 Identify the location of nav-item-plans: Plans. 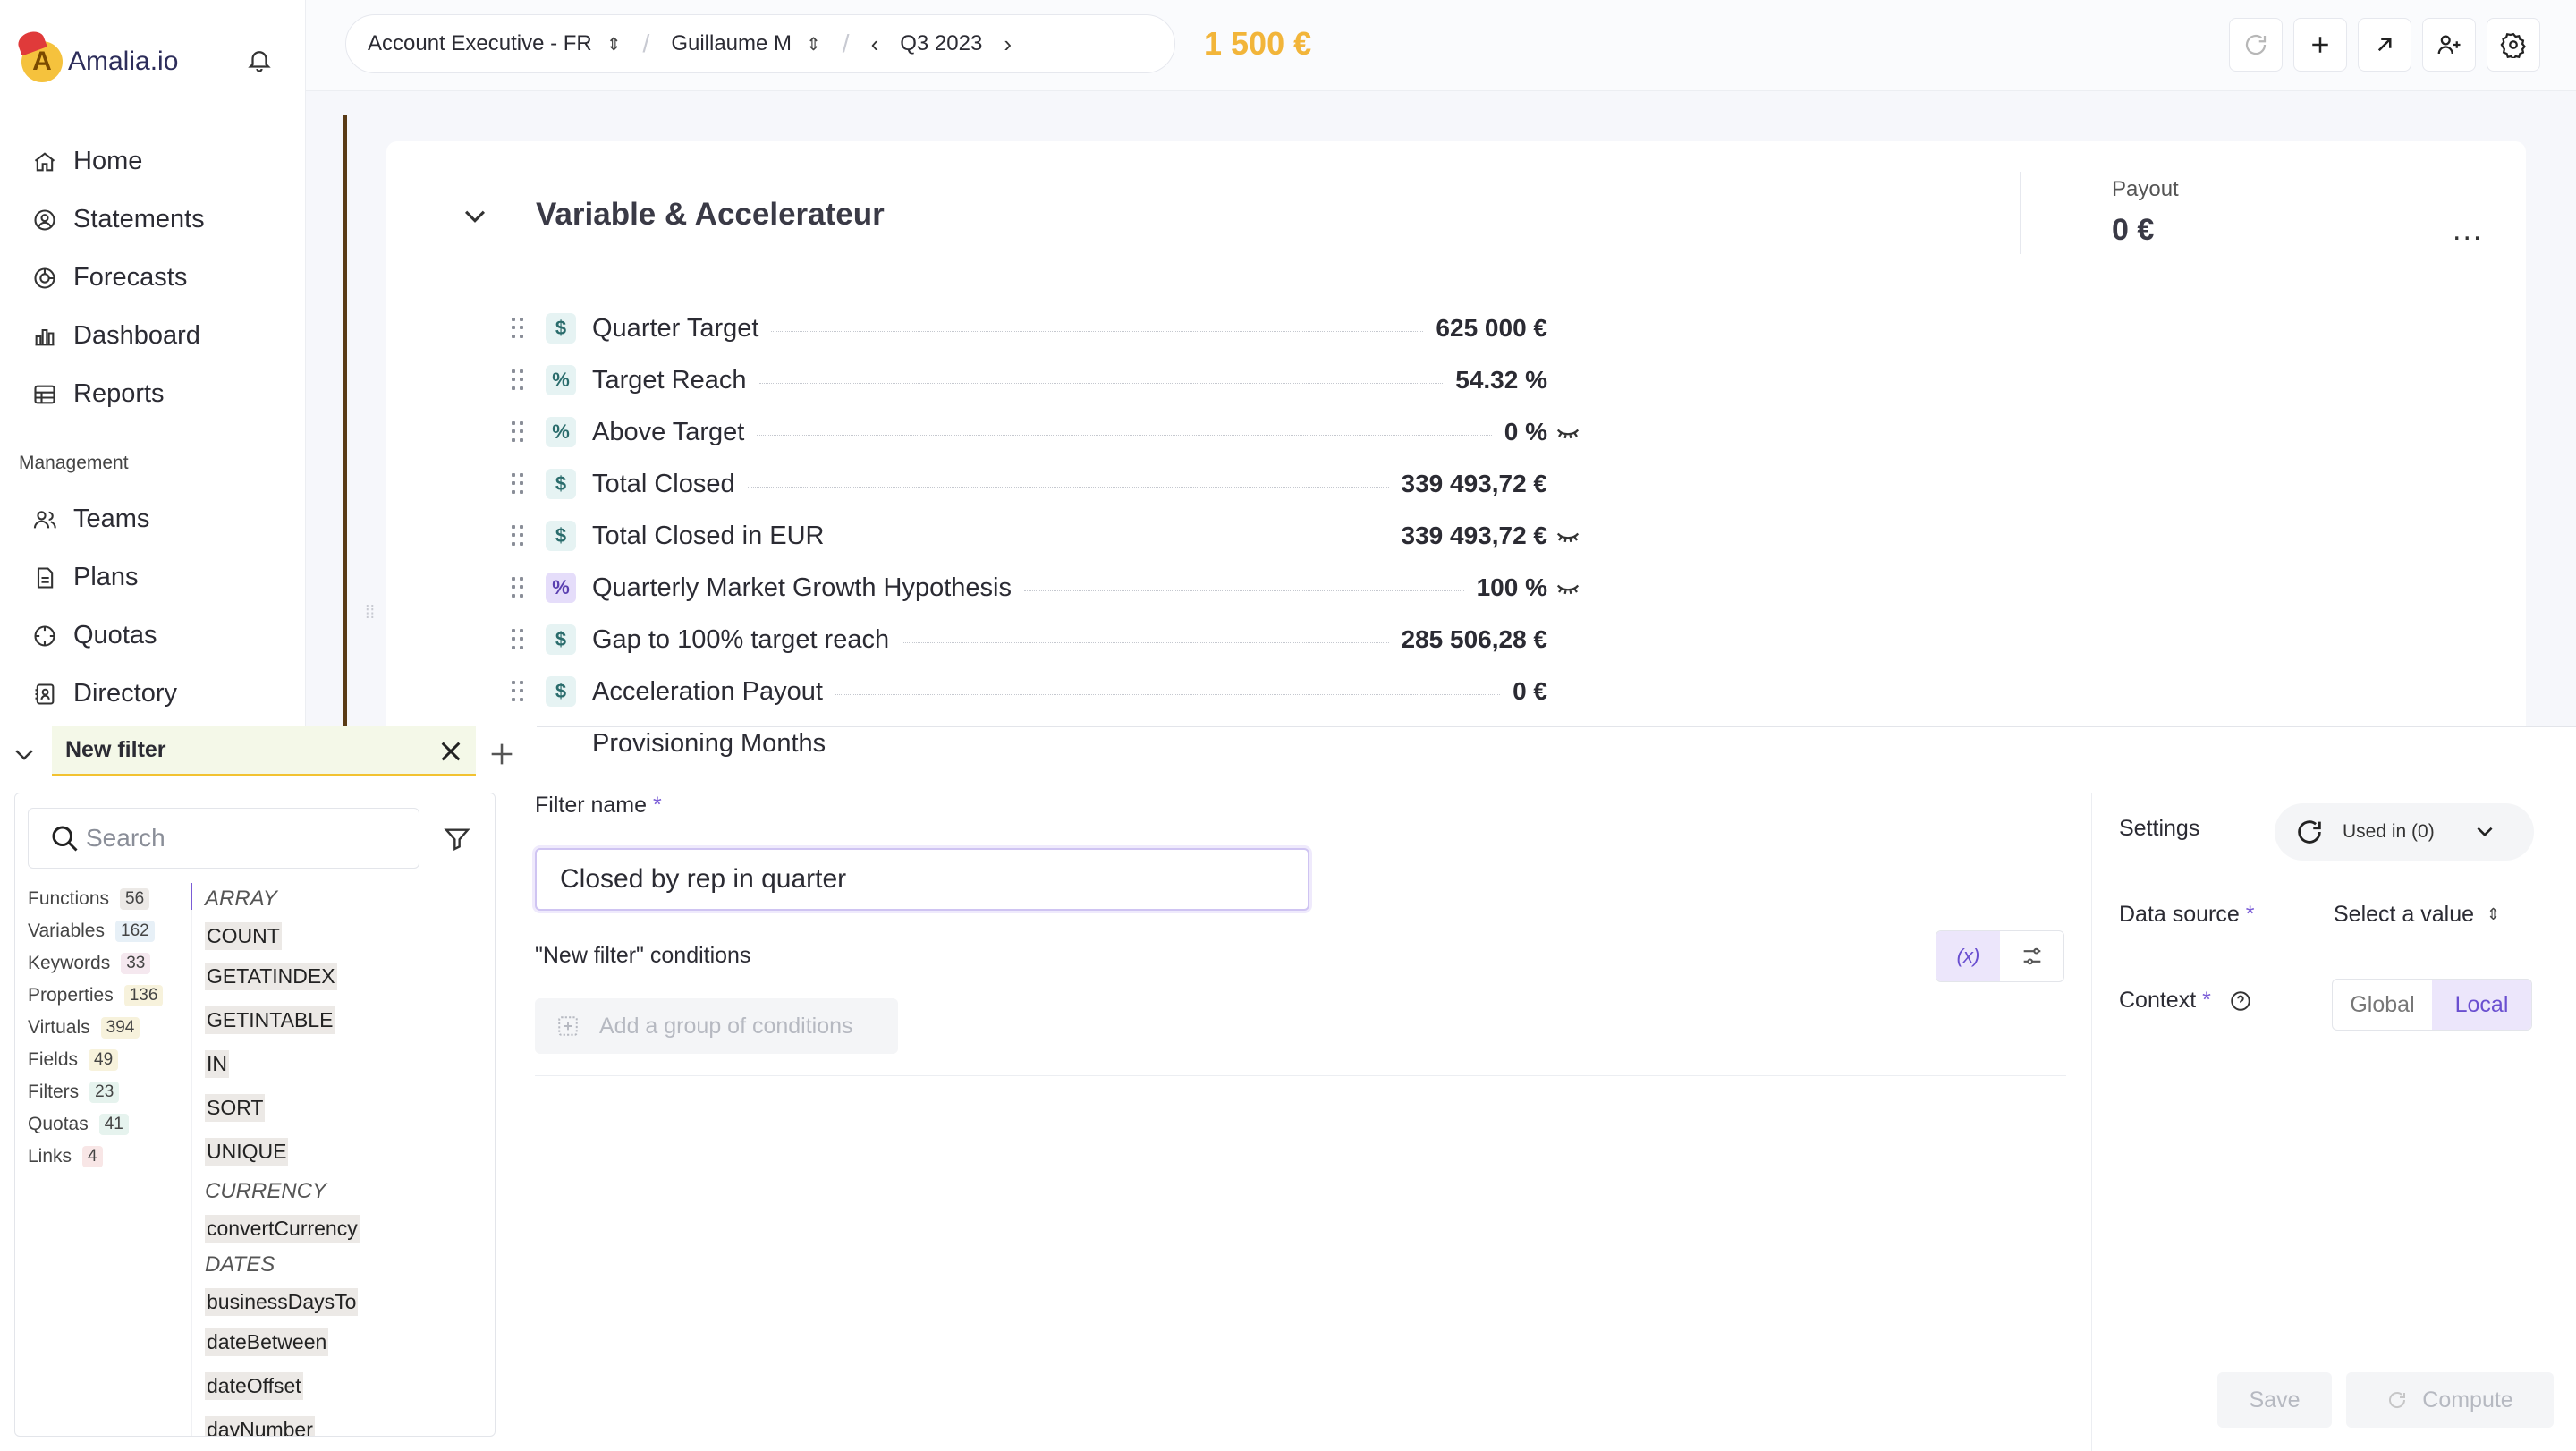
(104, 577).